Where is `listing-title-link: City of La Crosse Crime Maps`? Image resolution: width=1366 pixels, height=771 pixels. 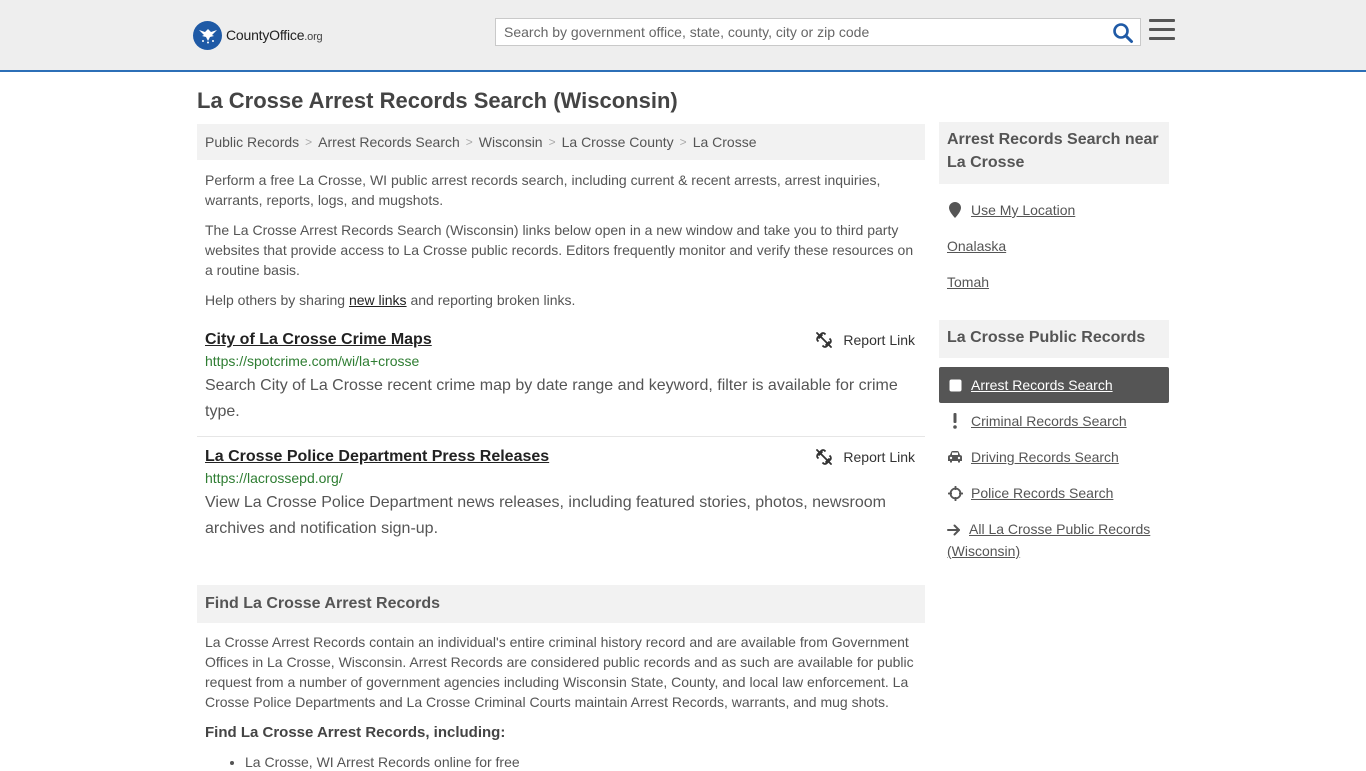
listing-title-link: City of La Crosse Crime Maps is located at coordinates (318, 340).